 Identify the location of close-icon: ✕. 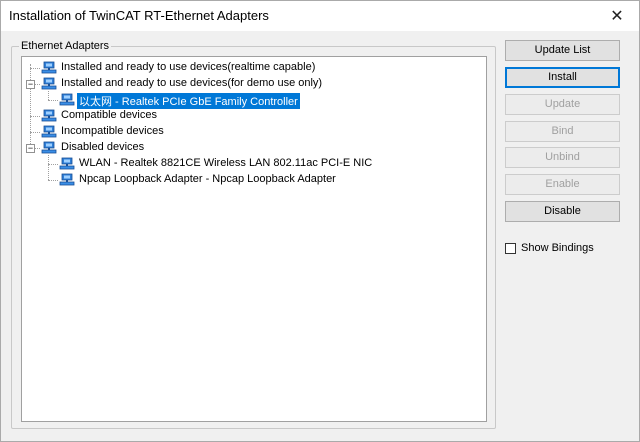
(617, 16).